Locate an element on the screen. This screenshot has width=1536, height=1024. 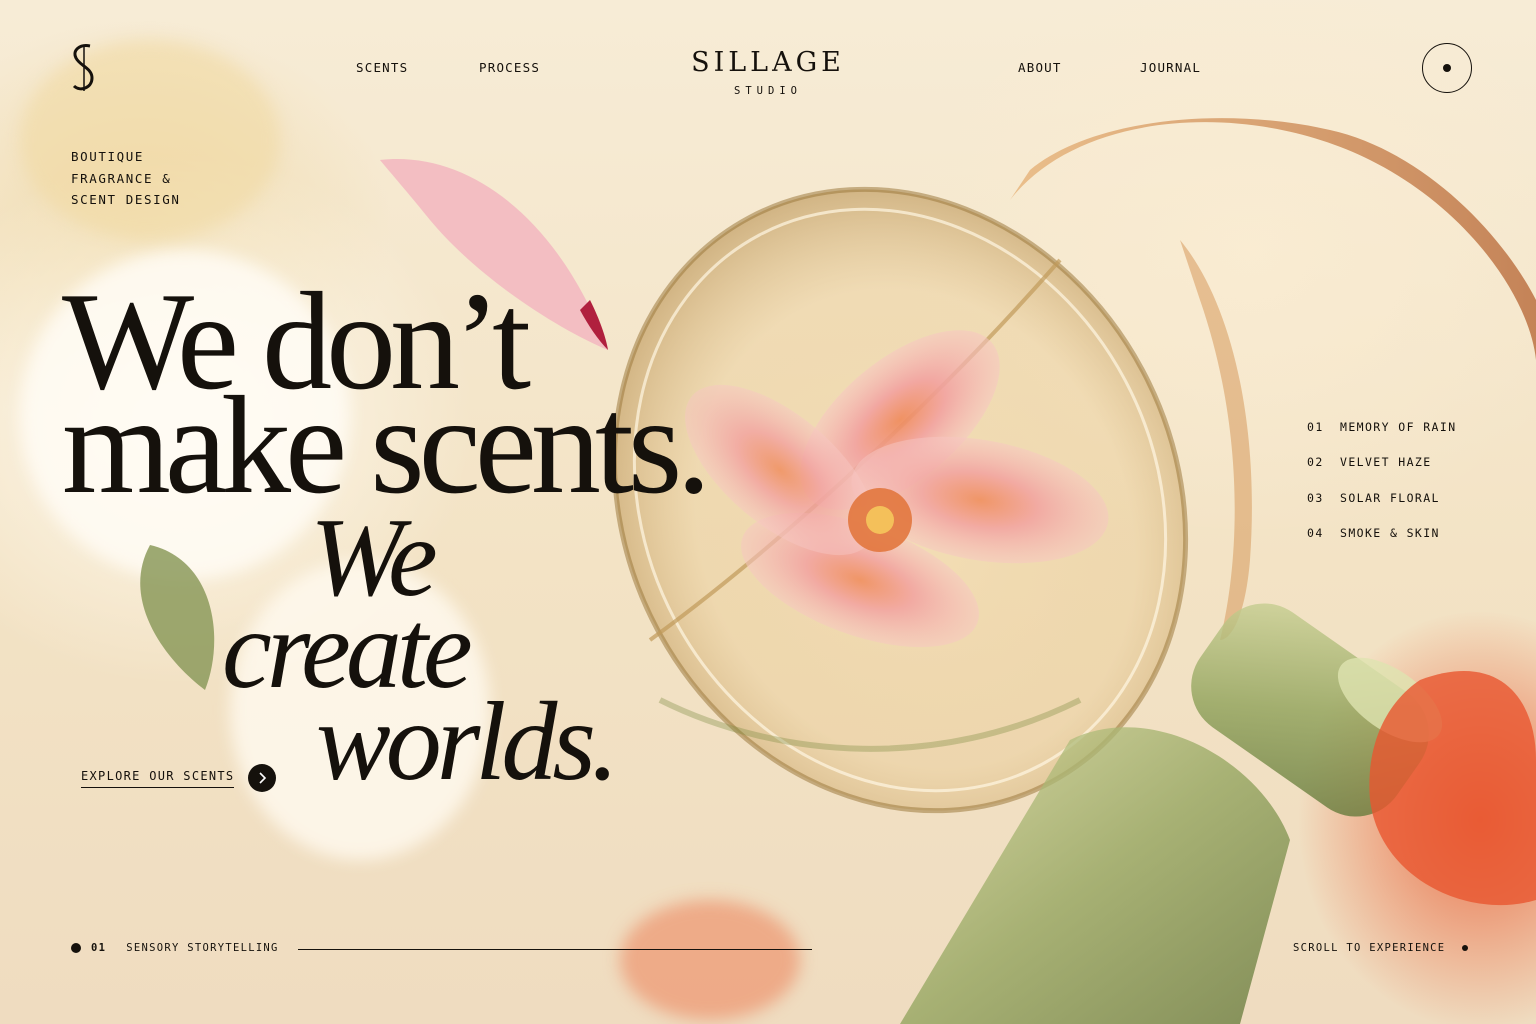
s-monogram-icon is located at coordinates (84, 68).